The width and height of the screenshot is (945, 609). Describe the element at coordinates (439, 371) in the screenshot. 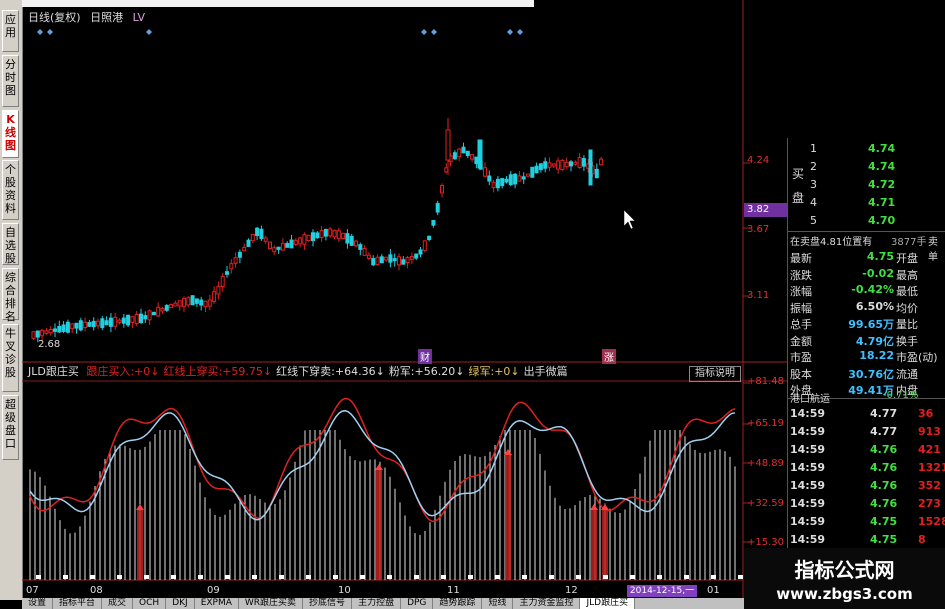

I see `indicator-value: +56.20↓` at that location.